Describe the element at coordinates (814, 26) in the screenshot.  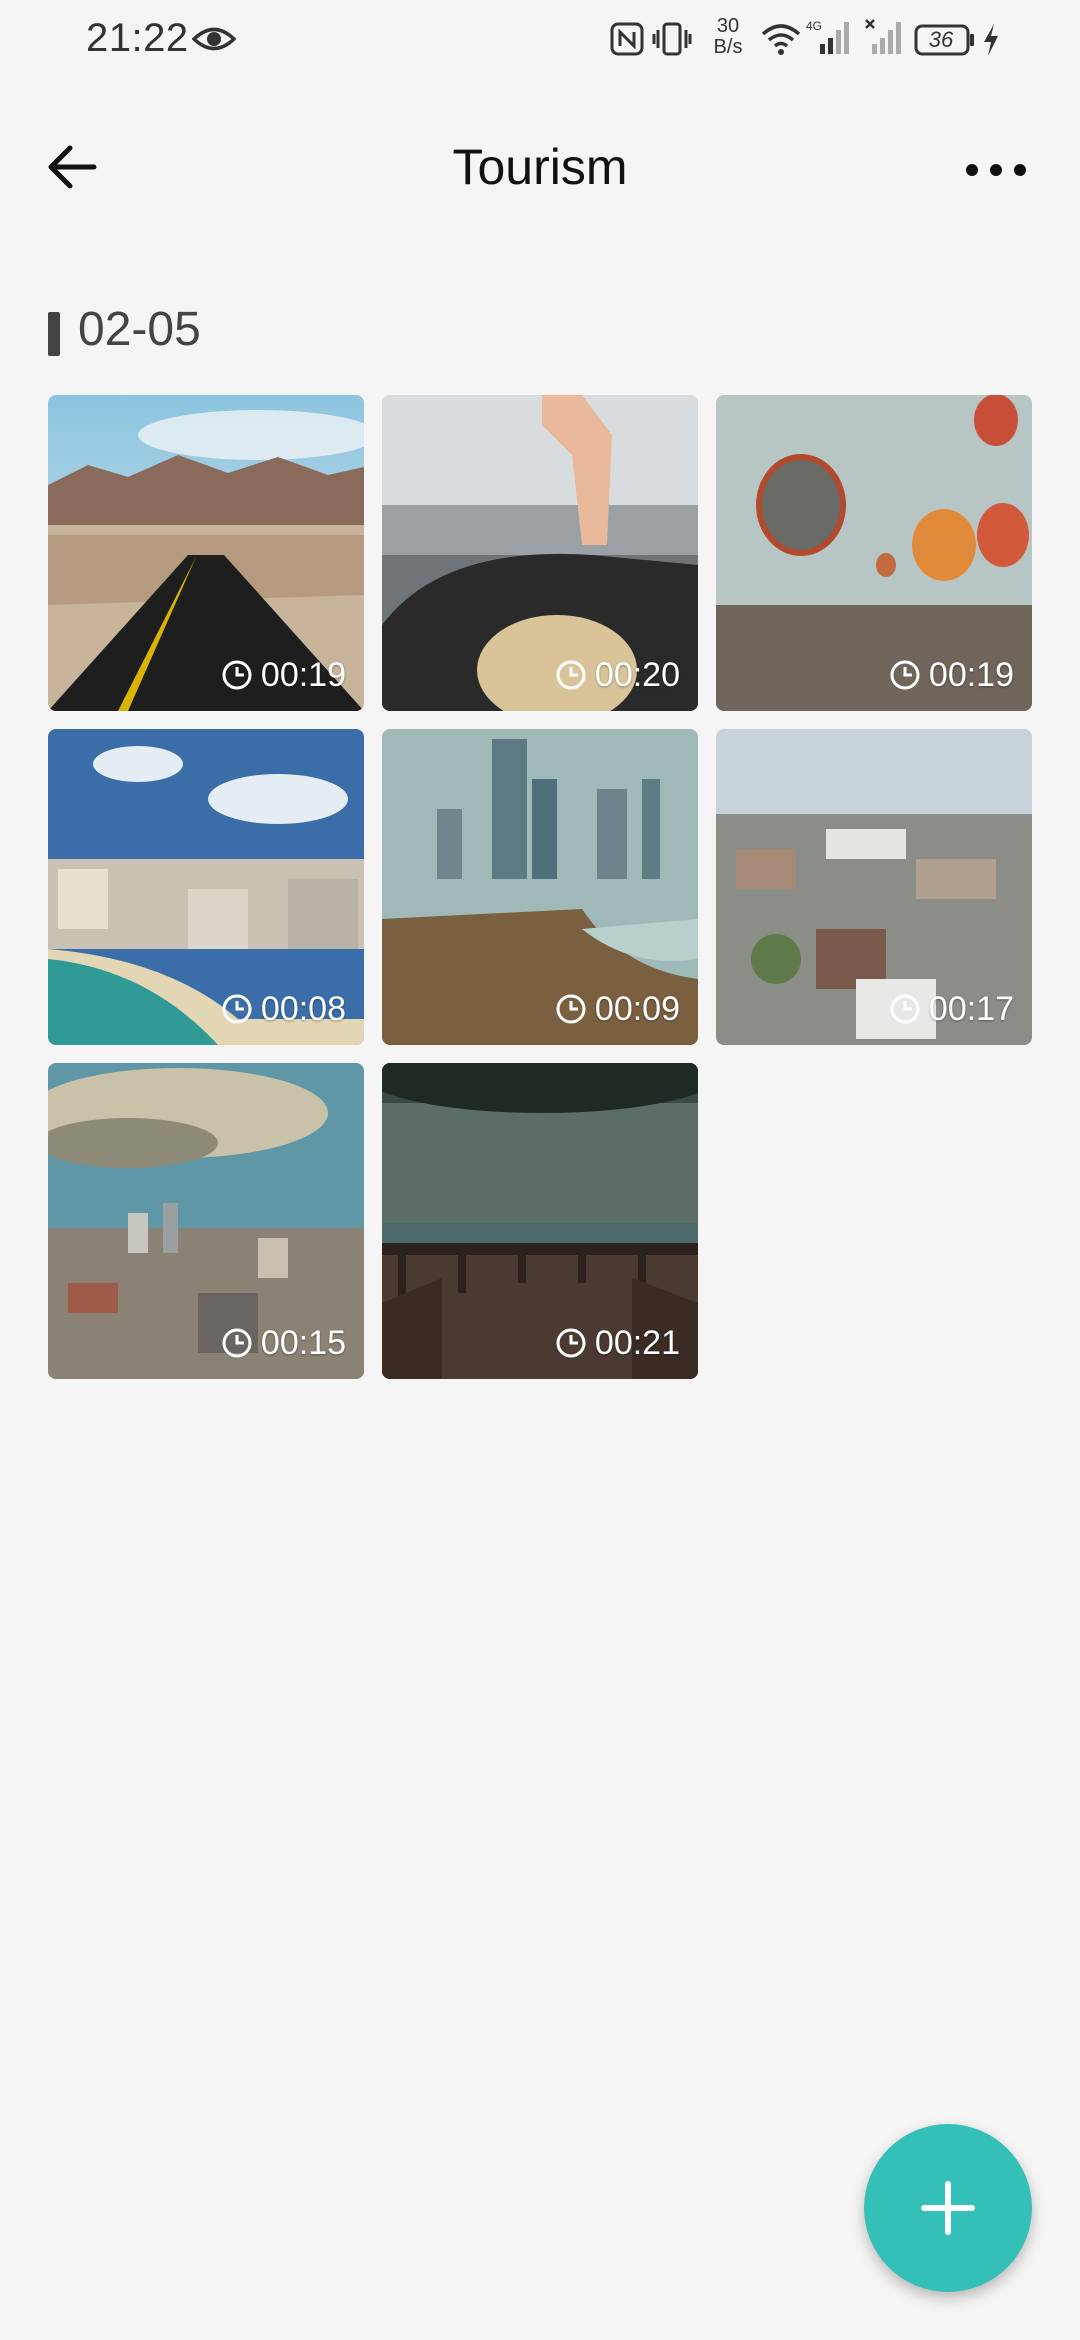
I see `svg-text: 4G` at that location.